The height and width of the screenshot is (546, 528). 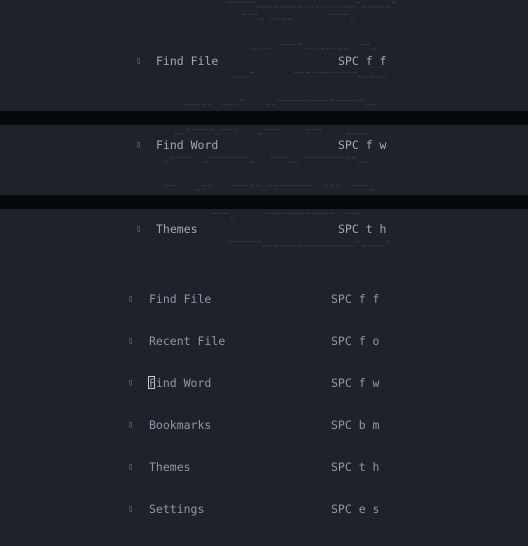 What do you see at coordinates (355, 425) in the screenshot?
I see `menu-item-shortcut: SPC b m` at bounding box center [355, 425].